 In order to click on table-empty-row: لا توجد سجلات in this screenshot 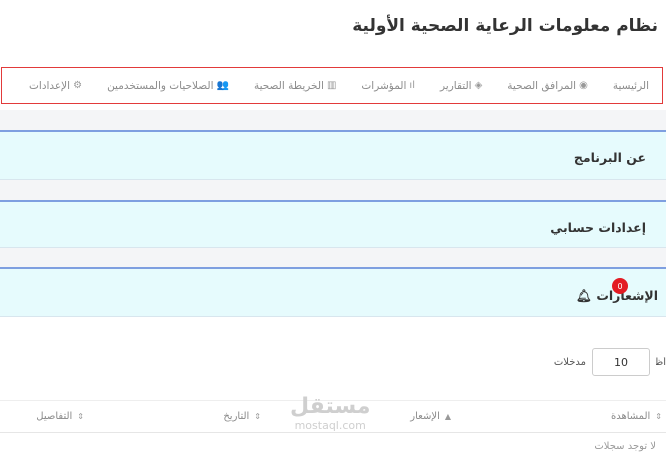, I will do `click(625, 446)`.